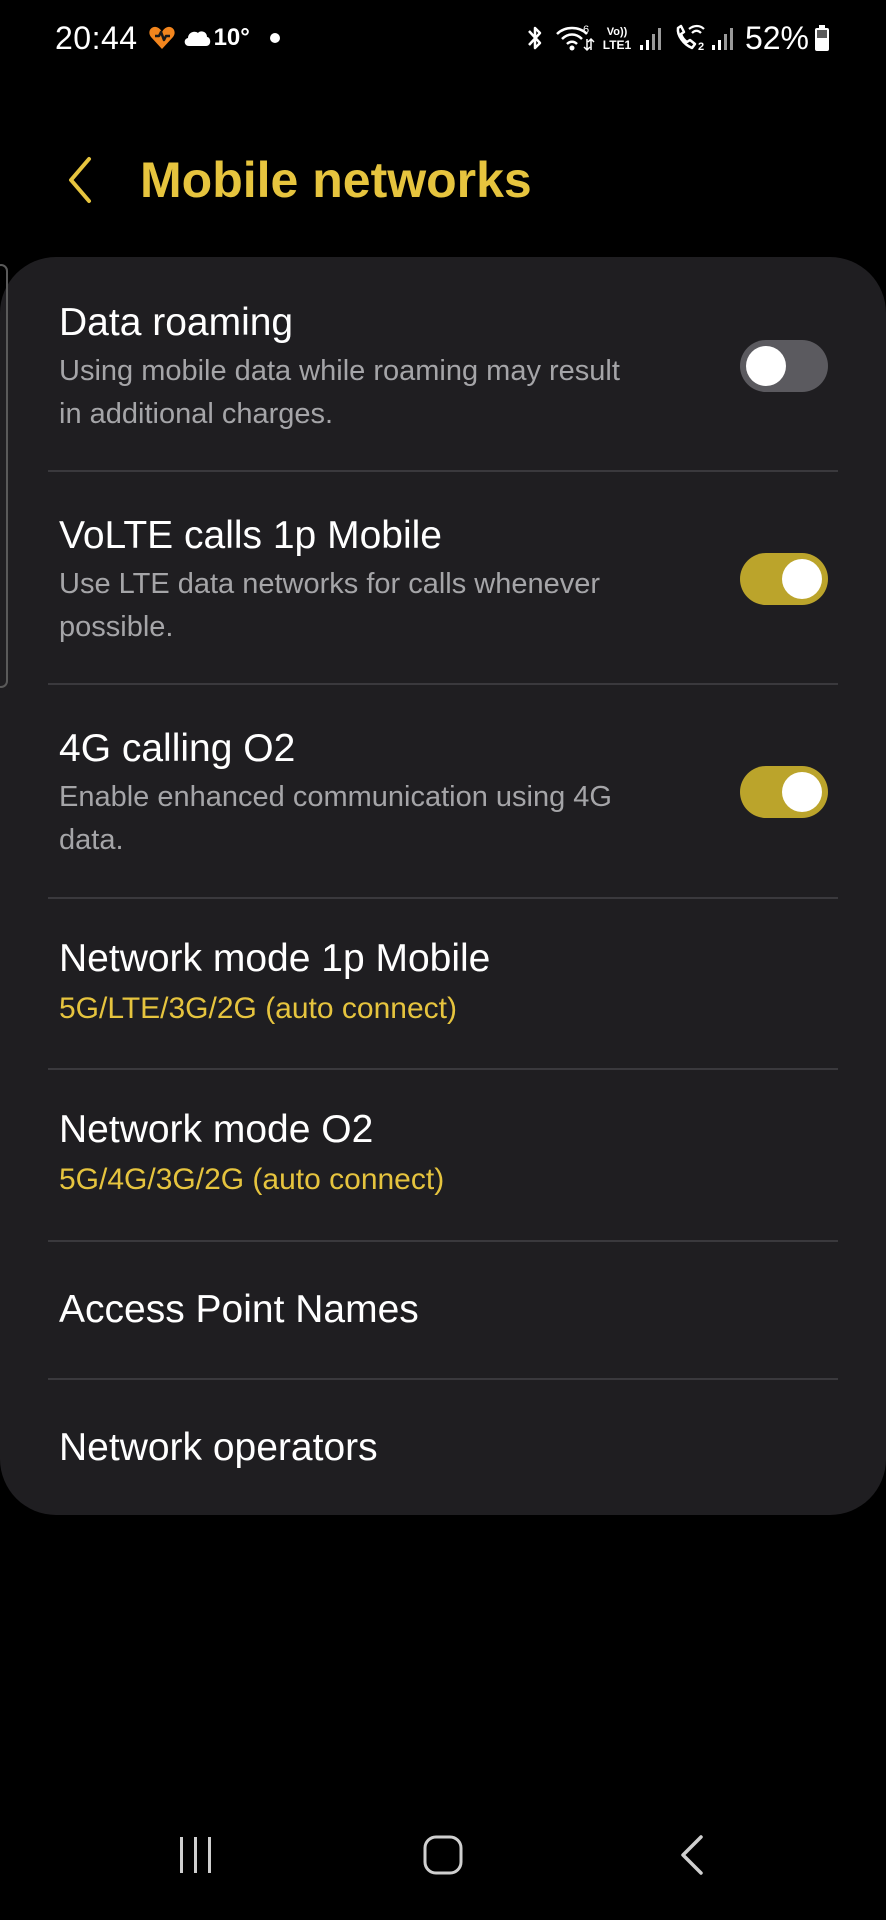  Describe the element at coordinates (258, 1008) in the screenshot. I see `setting-value: 5G/LTE/3G/2G (auto connect)` at that location.